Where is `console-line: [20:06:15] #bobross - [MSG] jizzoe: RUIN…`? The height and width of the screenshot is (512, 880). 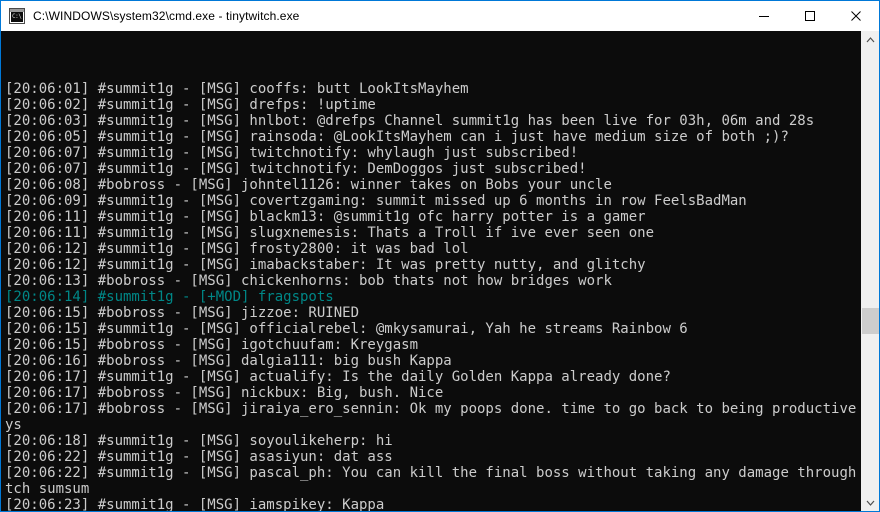
console-line: [20:06:15] #bobross - [MSG] jizzoe: RUIN… is located at coordinates (182, 313).